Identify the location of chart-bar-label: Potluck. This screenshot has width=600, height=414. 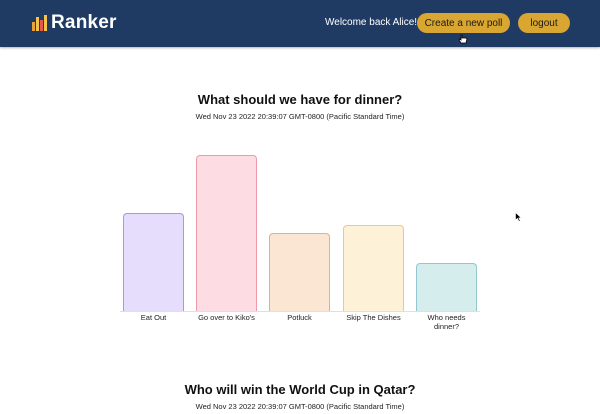
(299, 317).